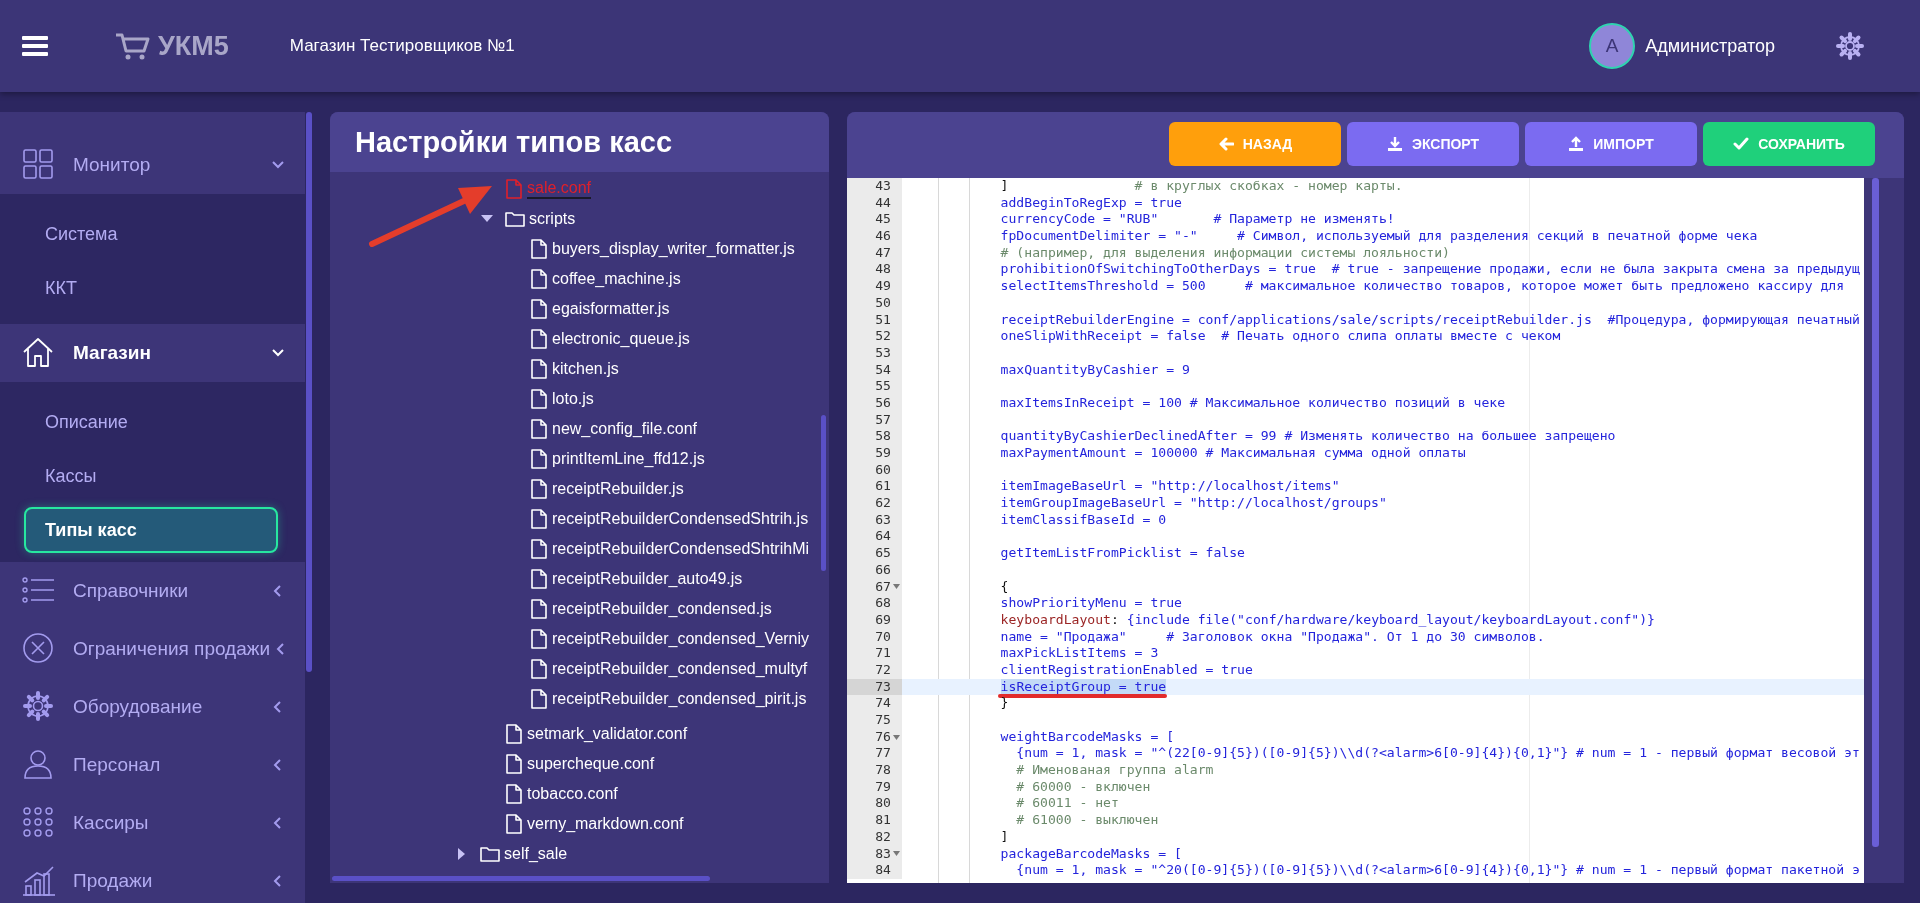 The image size is (1920, 903). I want to click on code-line: maxQuantityByCashier = 9, so click(1094, 369).